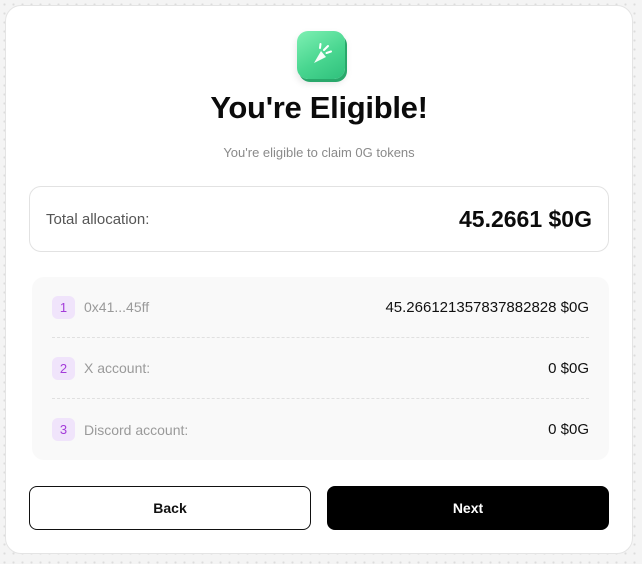 The height and width of the screenshot is (564, 642). Describe the element at coordinates (63, 368) in the screenshot. I see `step-number-badge: 2` at that location.